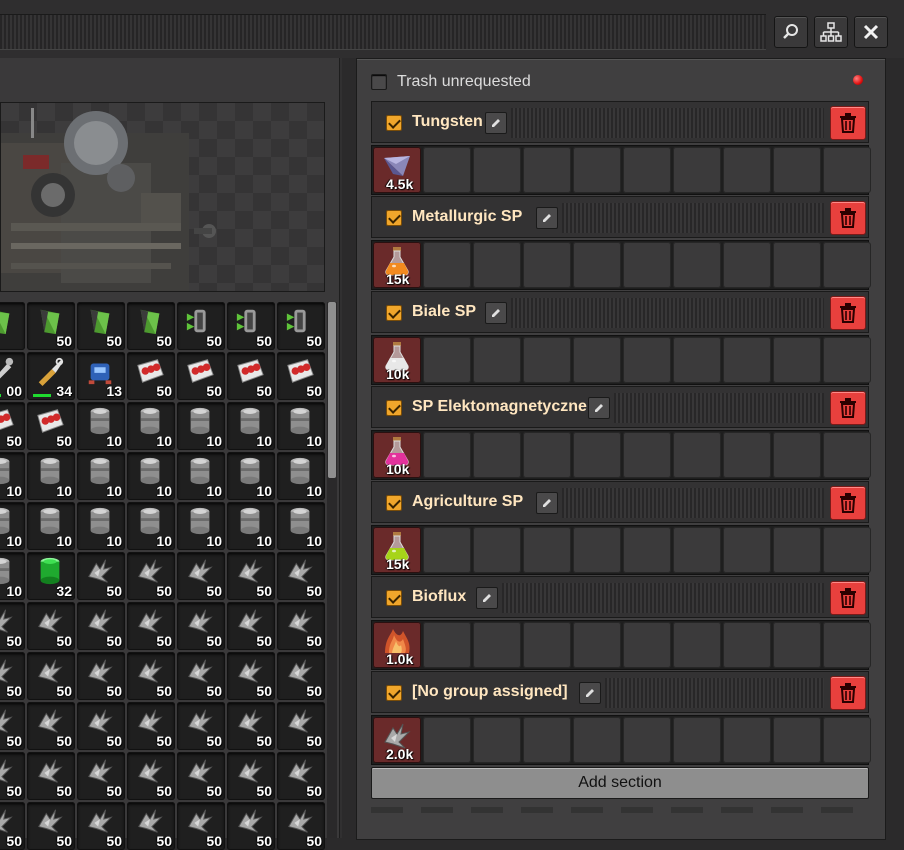 Image resolution: width=904 pixels, height=850 pixels. Describe the element at coordinates (397, 740) in the screenshot. I see `request-slot-filled: 2.0k` at that location.